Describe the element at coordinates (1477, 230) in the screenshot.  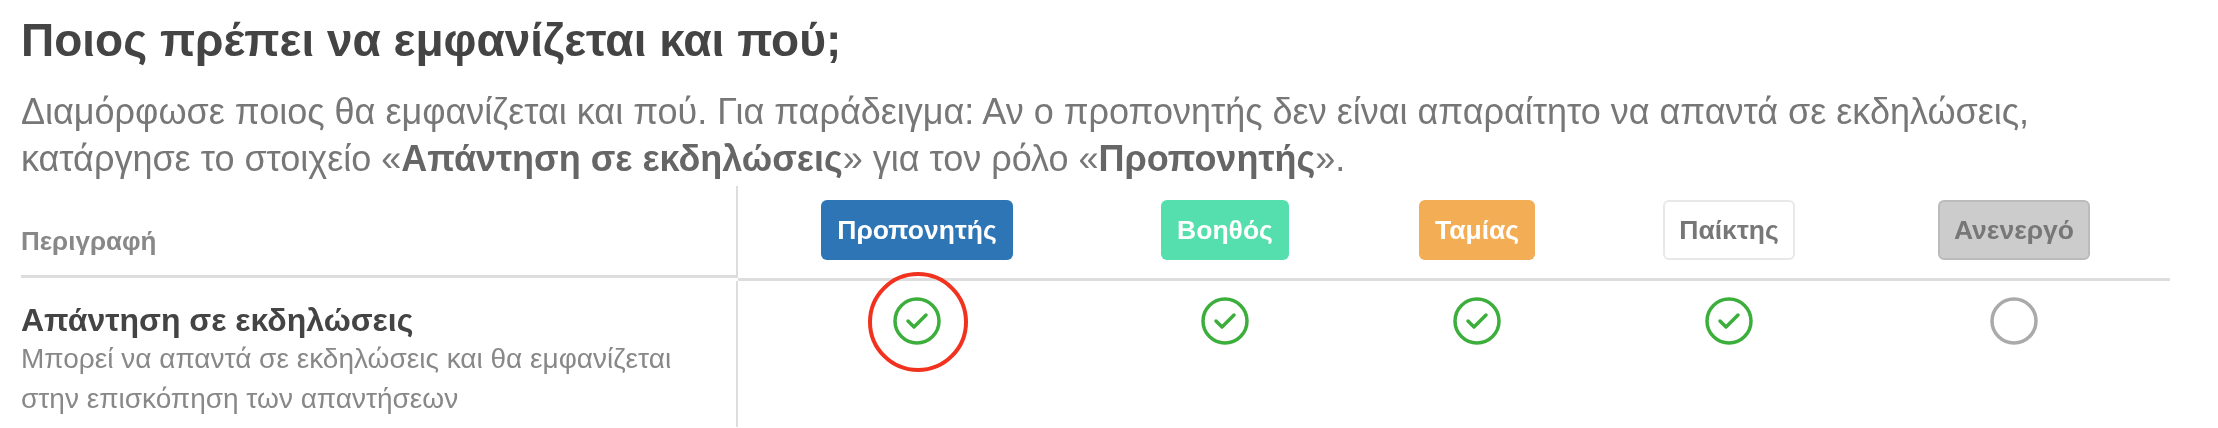
I see `role-badge: Ταμίας` at that location.